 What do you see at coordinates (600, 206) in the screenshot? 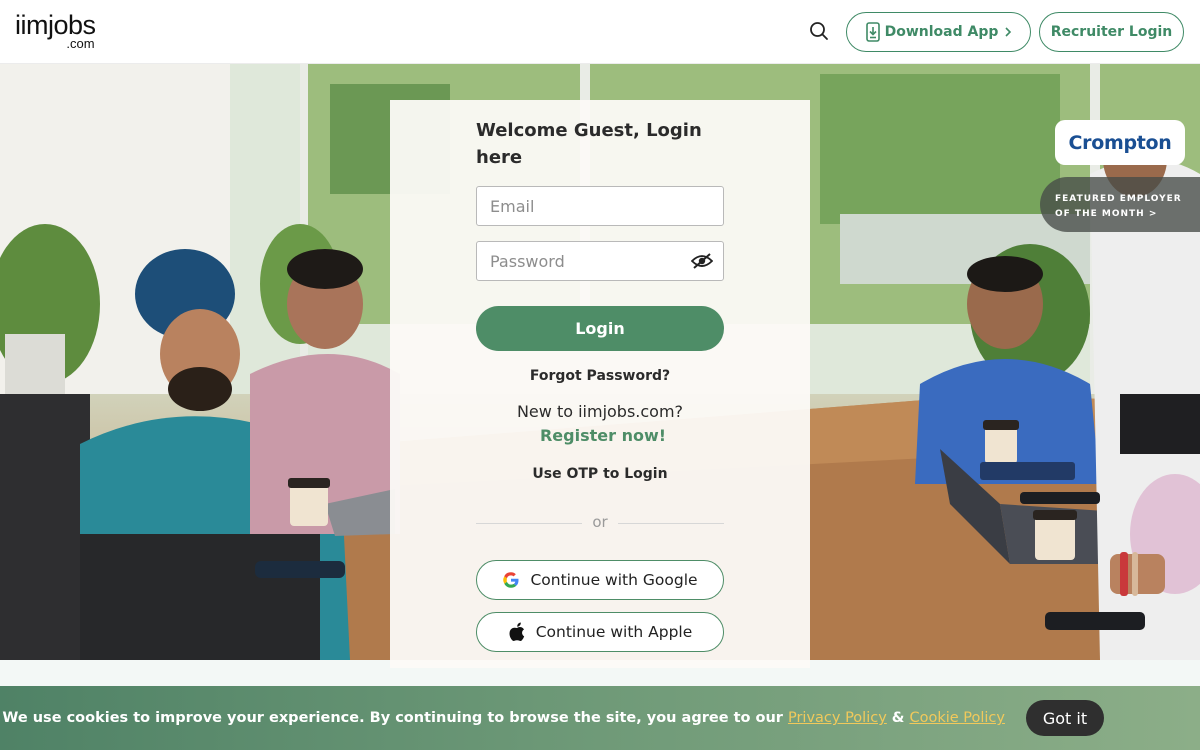
I see `email-input` at bounding box center [600, 206].